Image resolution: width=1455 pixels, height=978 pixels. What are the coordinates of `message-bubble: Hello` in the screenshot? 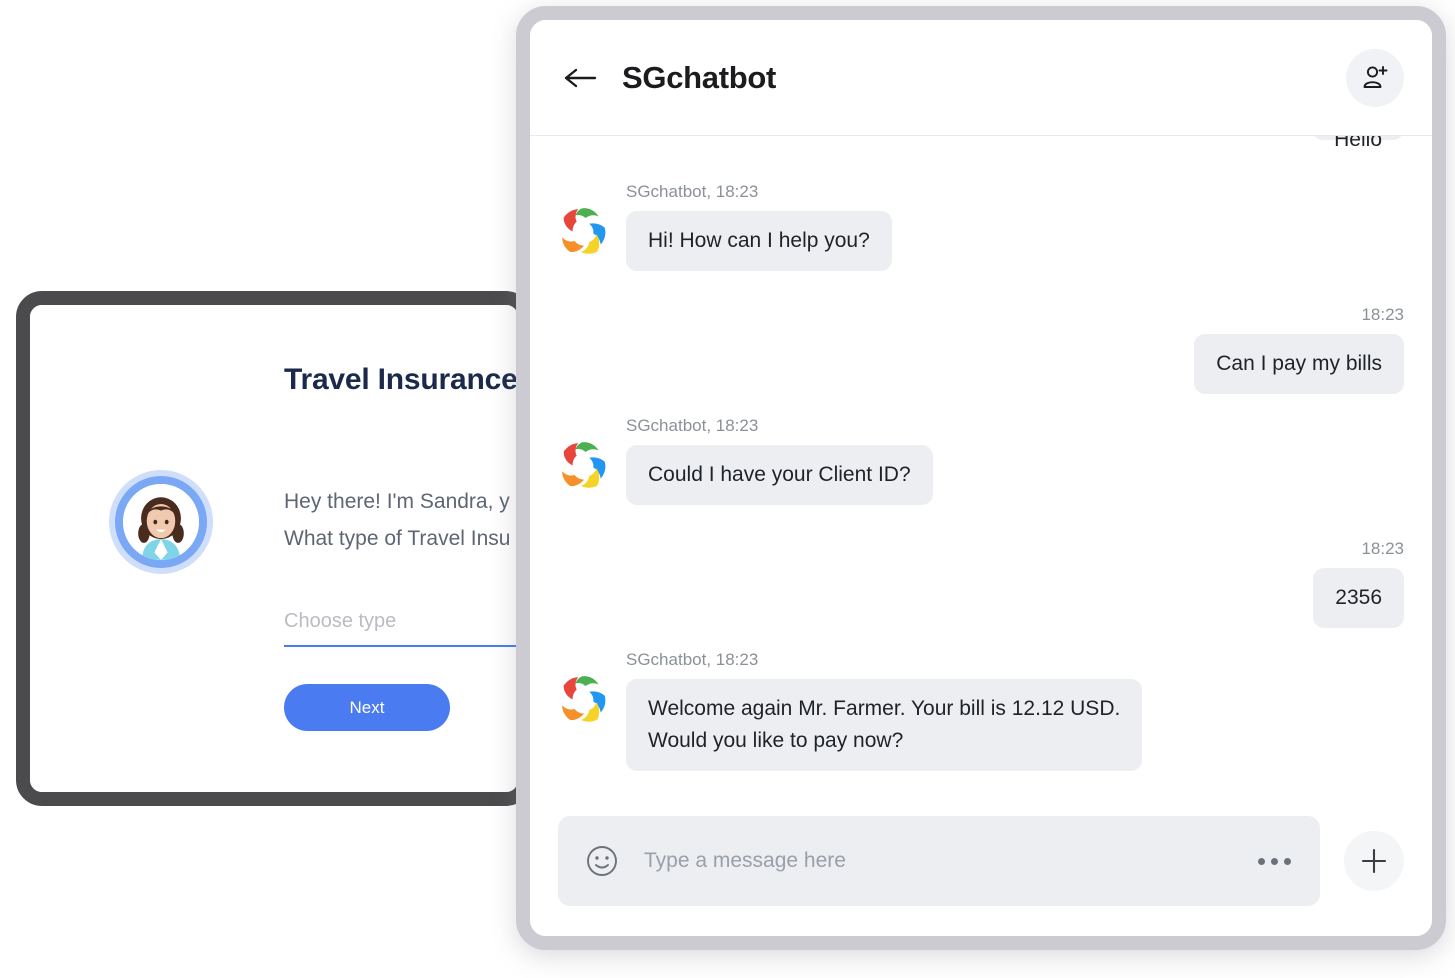 It's located at (1358, 143).